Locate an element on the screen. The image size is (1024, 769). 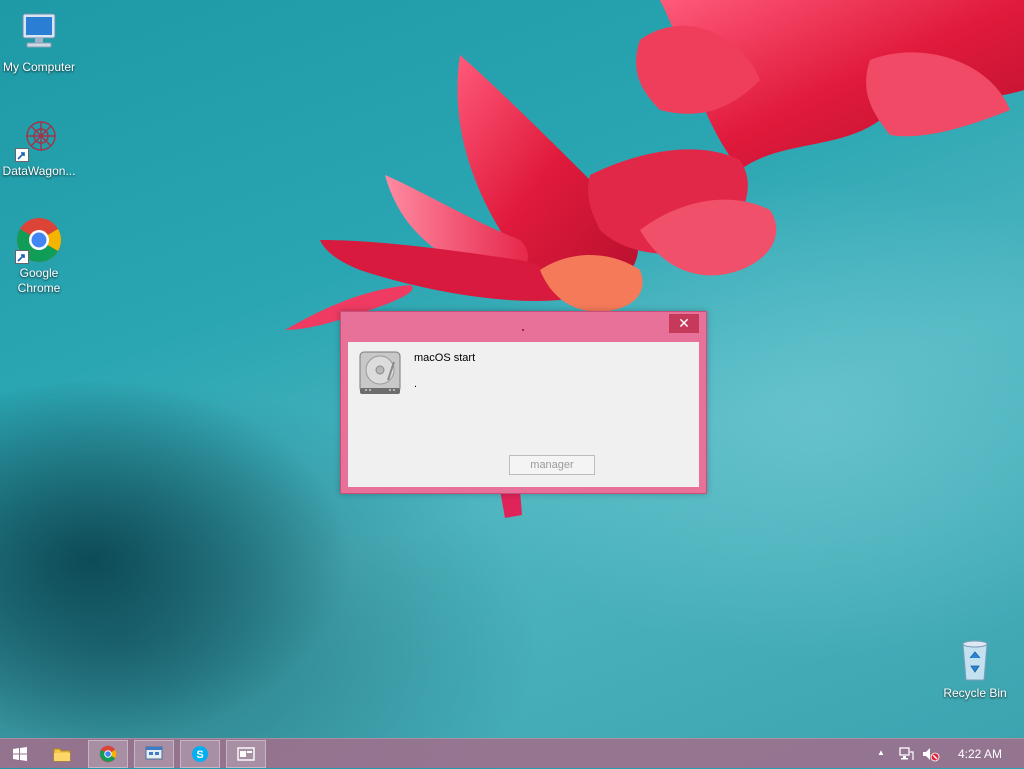
window-icon is located at coordinates (246, 754).